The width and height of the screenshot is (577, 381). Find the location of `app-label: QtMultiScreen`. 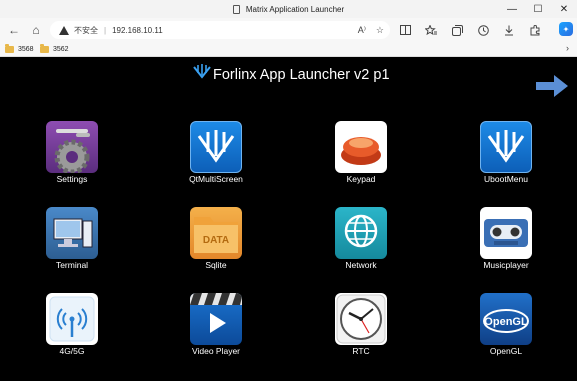

app-label: QtMultiScreen is located at coordinates (216, 179).